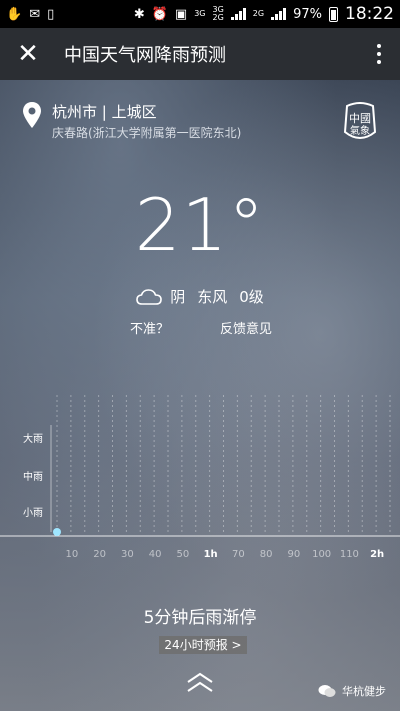 The height and width of the screenshot is (711, 400). I want to click on location-block: 杭州市 | 上城区 庆春路(浙江大学附属第一医院东北), so click(131, 121).